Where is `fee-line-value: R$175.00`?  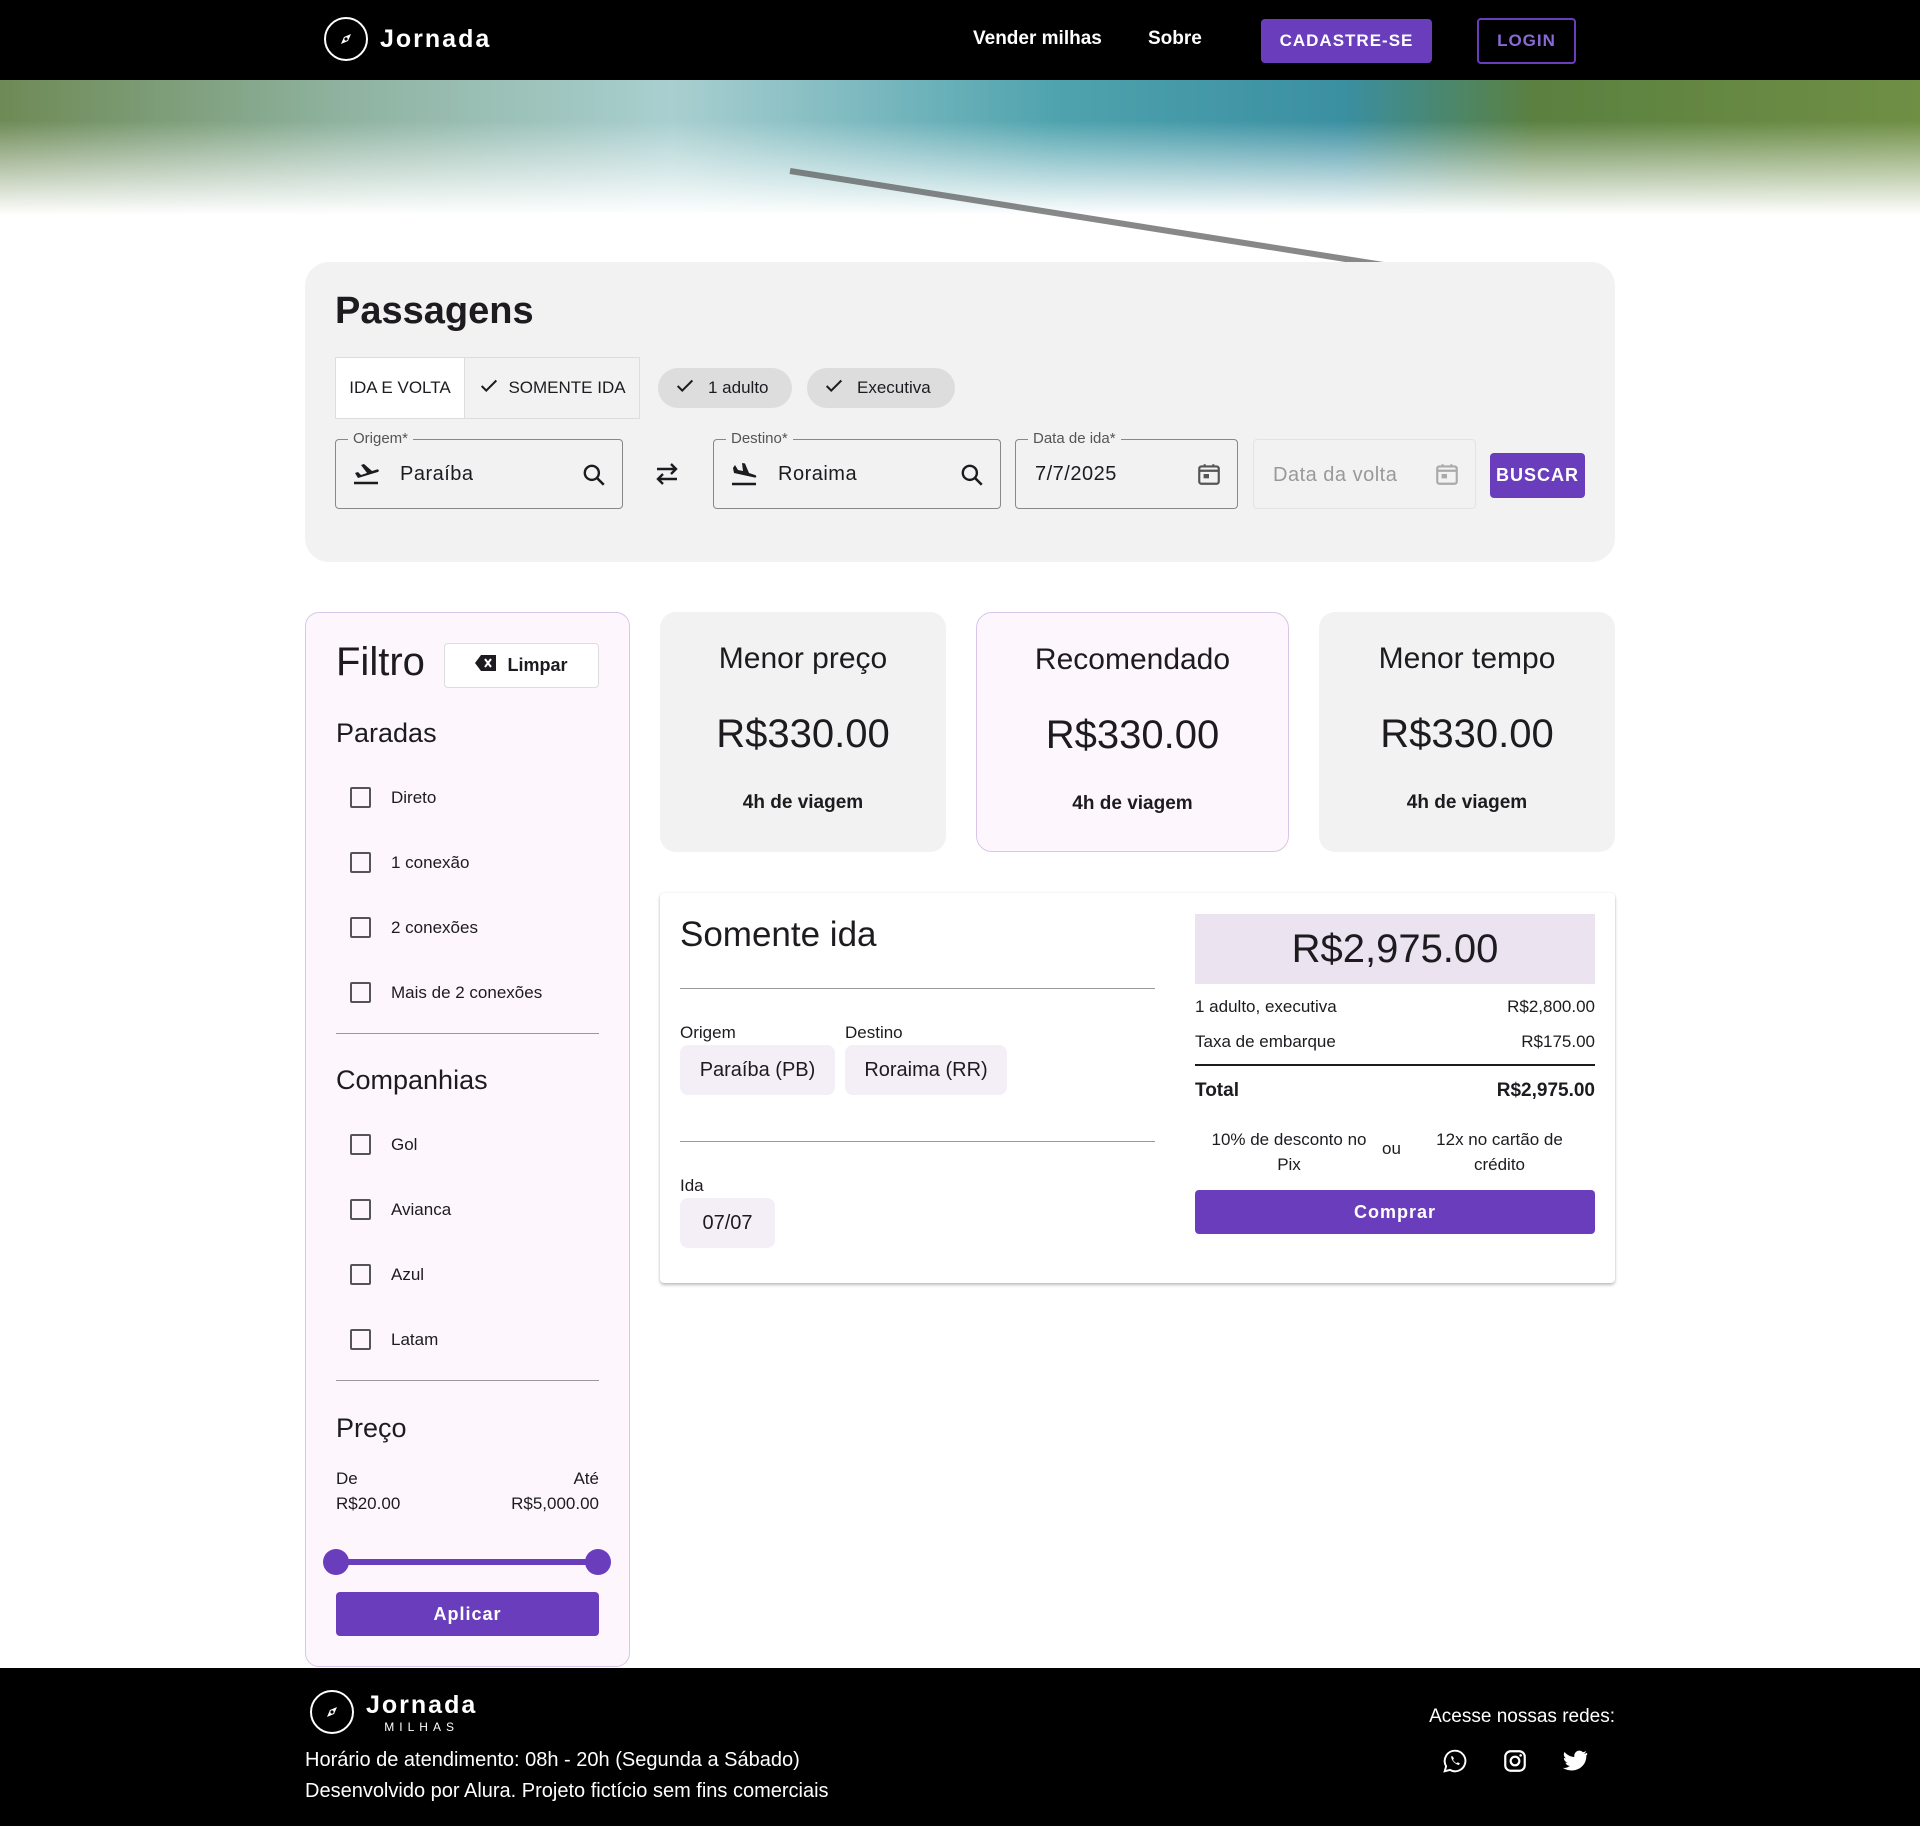
fee-line-value: R$175.00 is located at coordinates (1558, 1041).